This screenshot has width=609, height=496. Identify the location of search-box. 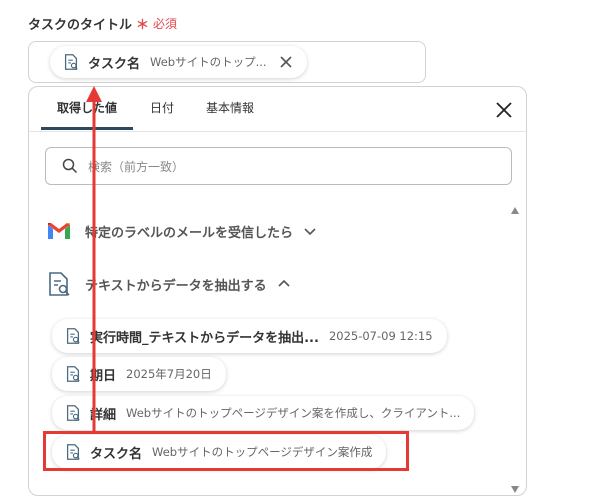
(278, 166).